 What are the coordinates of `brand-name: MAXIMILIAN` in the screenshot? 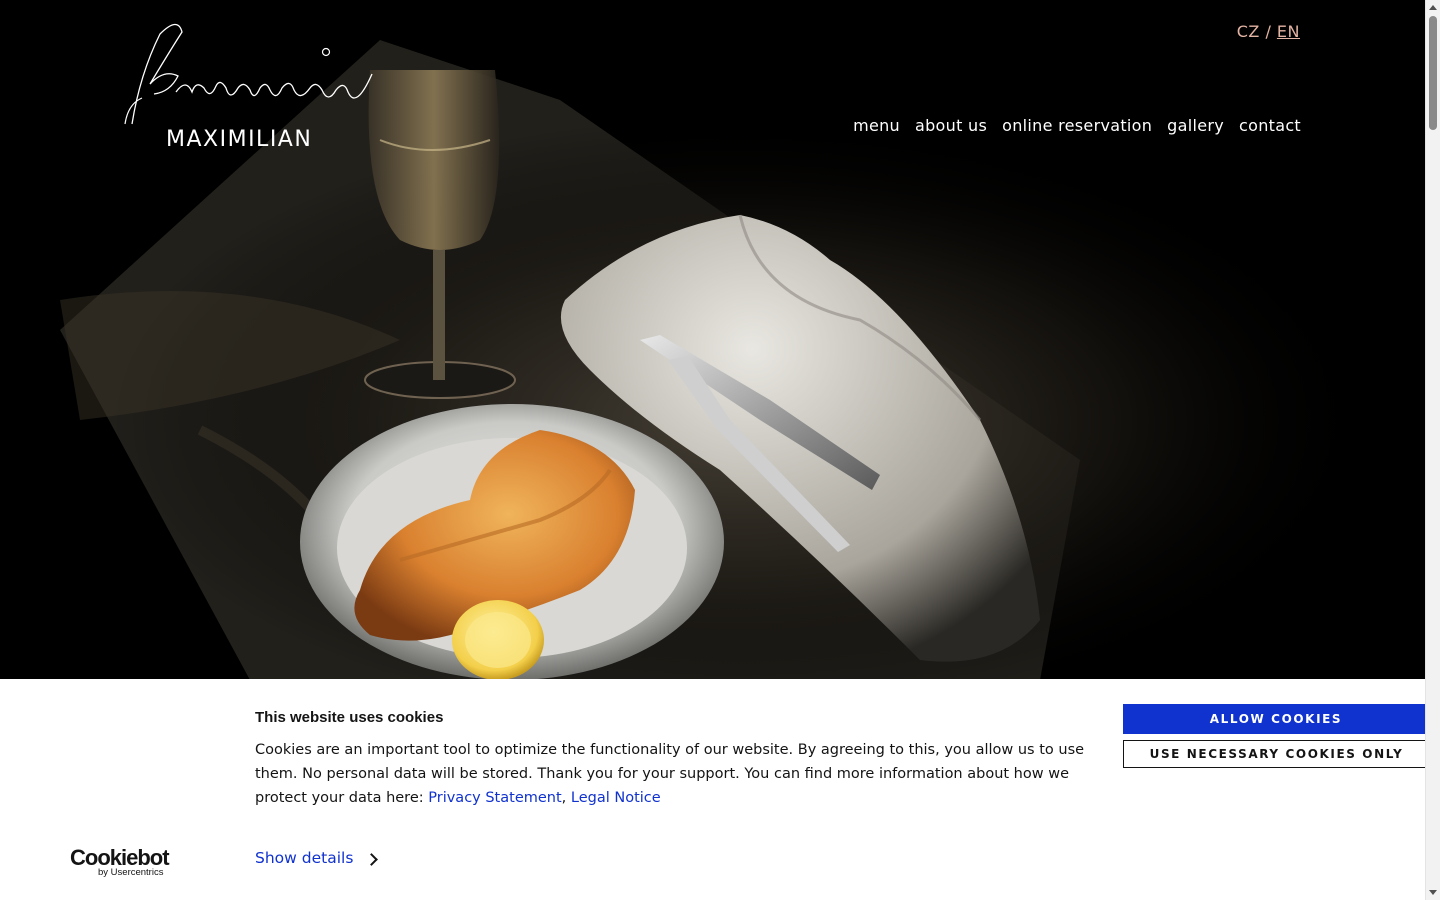 It's located at (239, 139).